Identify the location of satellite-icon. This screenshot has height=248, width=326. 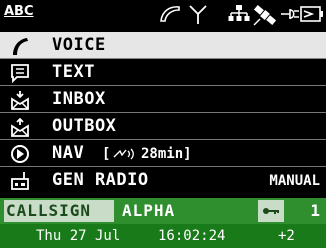
(265, 17).